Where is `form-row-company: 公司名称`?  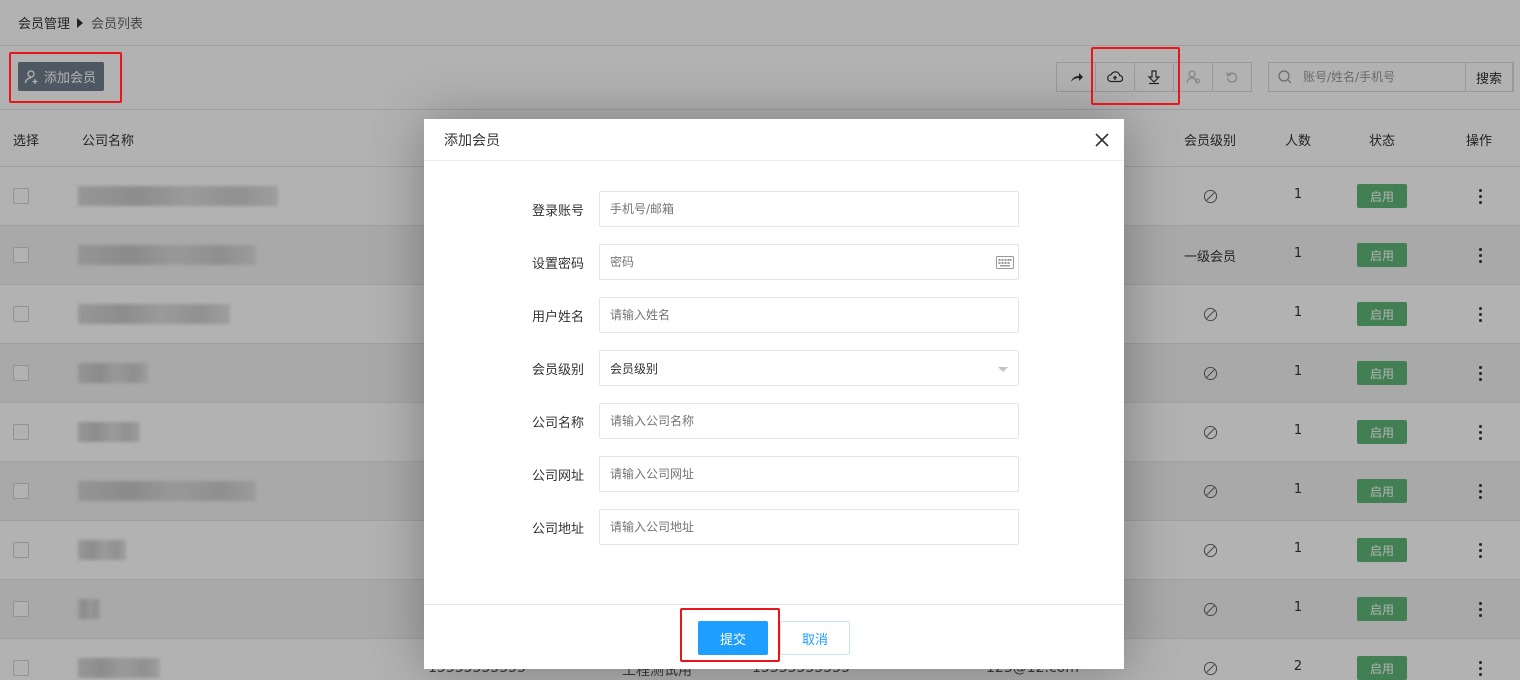 form-row-company: 公司名称 is located at coordinates (774, 421).